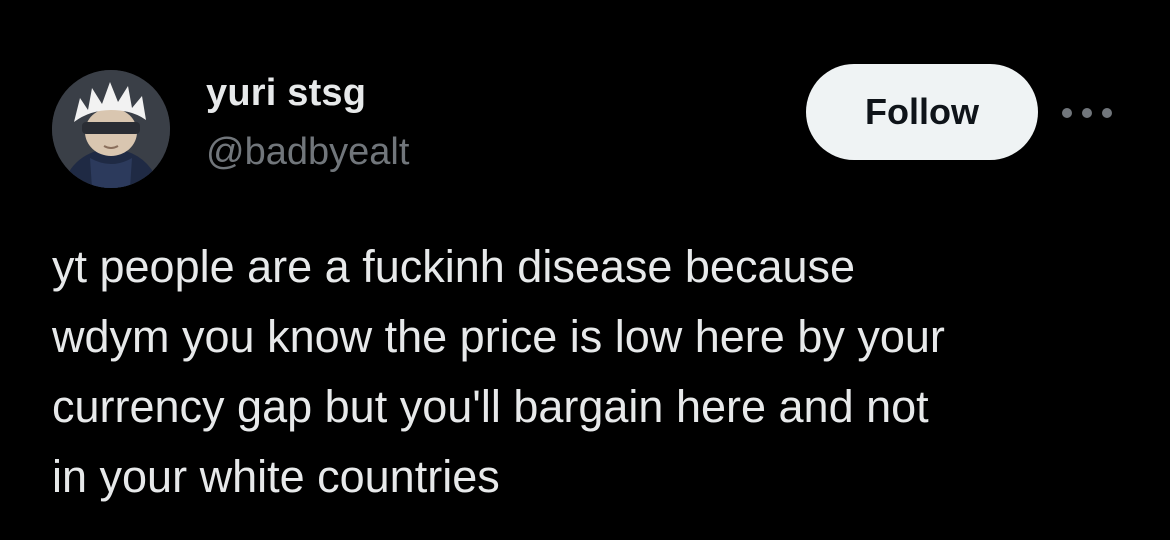 This screenshot has height=540, width=1170. What do you see at coordinates (286, 93) in the screenshot?
I see `display-name: yuri stsg` at bounding box center [286, 93].